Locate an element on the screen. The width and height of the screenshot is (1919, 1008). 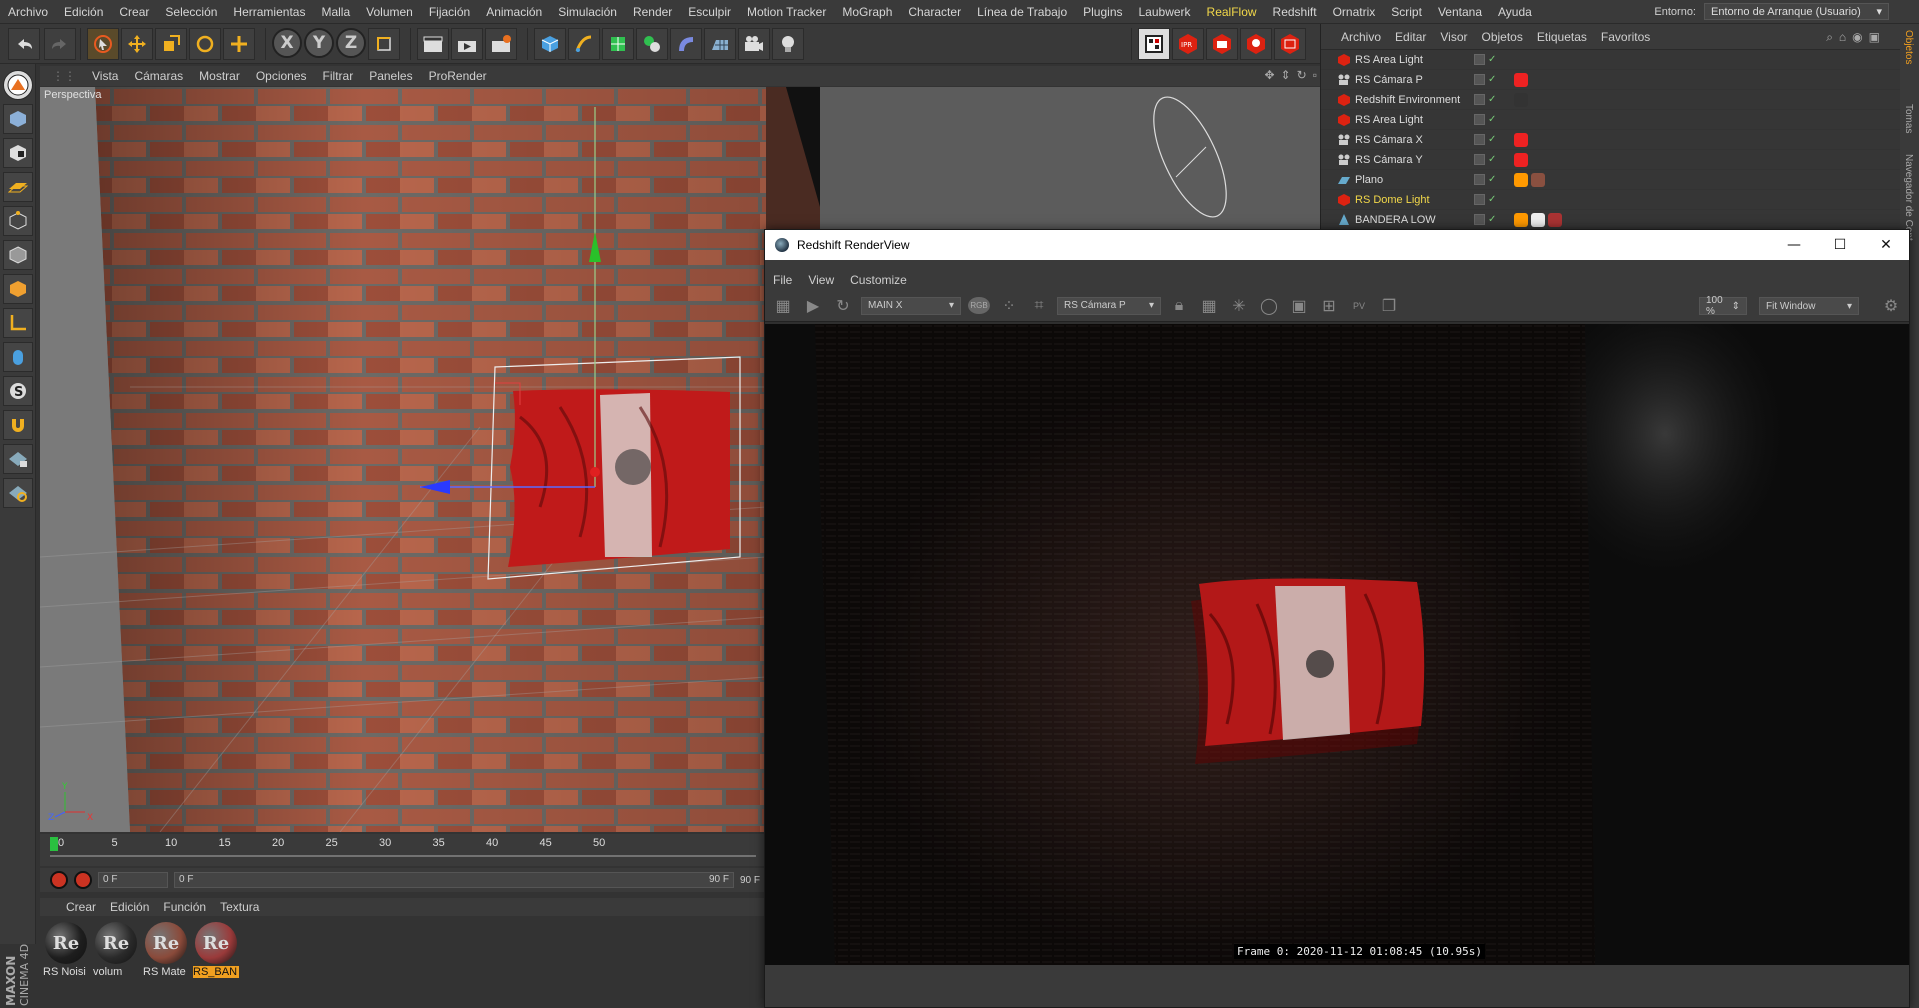
redo-button is located at coordinates (60, 43).